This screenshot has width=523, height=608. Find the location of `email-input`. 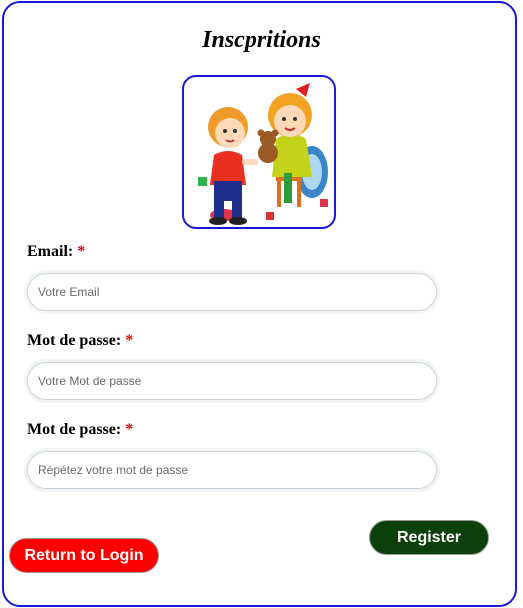

email-input is located at coordinates (232, 292).